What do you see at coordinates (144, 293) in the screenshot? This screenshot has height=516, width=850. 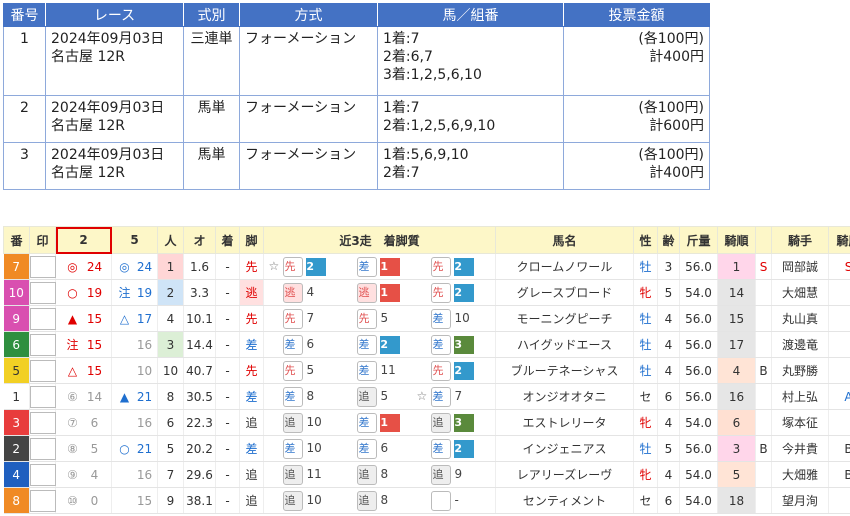 I see `predictor-5-score: 19` at bounding box center [144, 293].